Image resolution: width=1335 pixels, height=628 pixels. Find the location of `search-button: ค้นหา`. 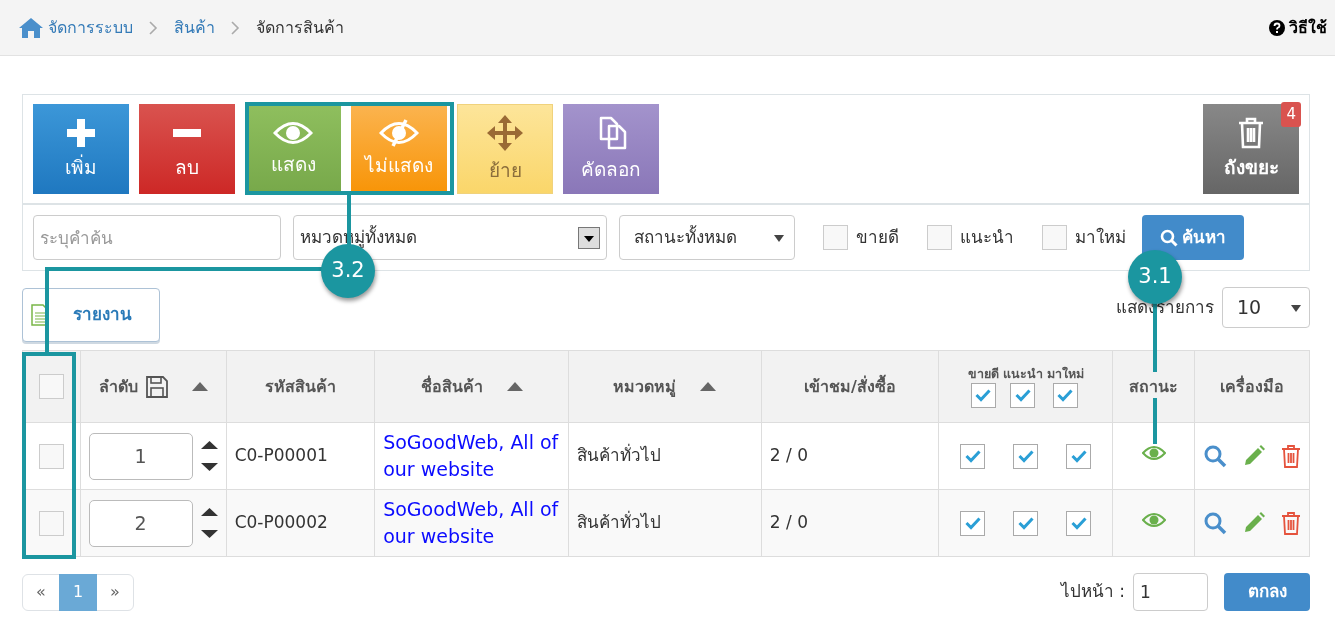

search-button: ค้นหา is located at coordinates (1193, 237).